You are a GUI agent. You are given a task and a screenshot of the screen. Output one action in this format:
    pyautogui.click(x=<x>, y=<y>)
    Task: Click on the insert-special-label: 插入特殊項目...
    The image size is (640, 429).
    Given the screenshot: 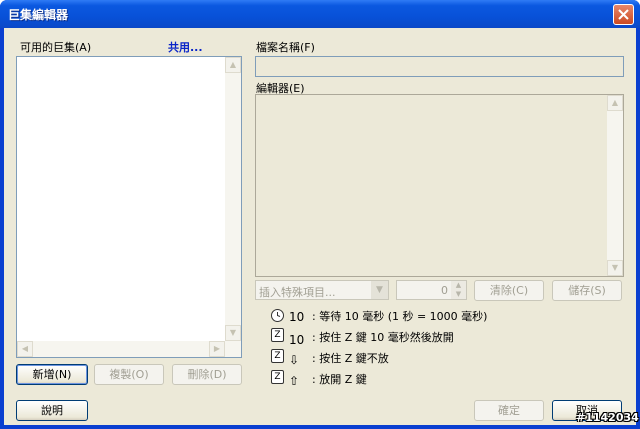 What is the action you would take?
    pyautogui.click(x=297, y=292)
    